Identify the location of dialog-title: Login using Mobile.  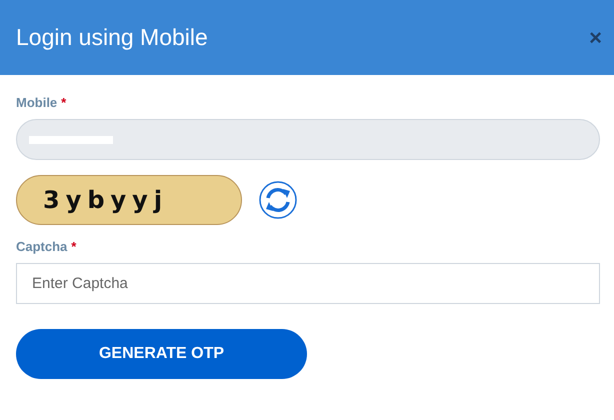
(112, 37).